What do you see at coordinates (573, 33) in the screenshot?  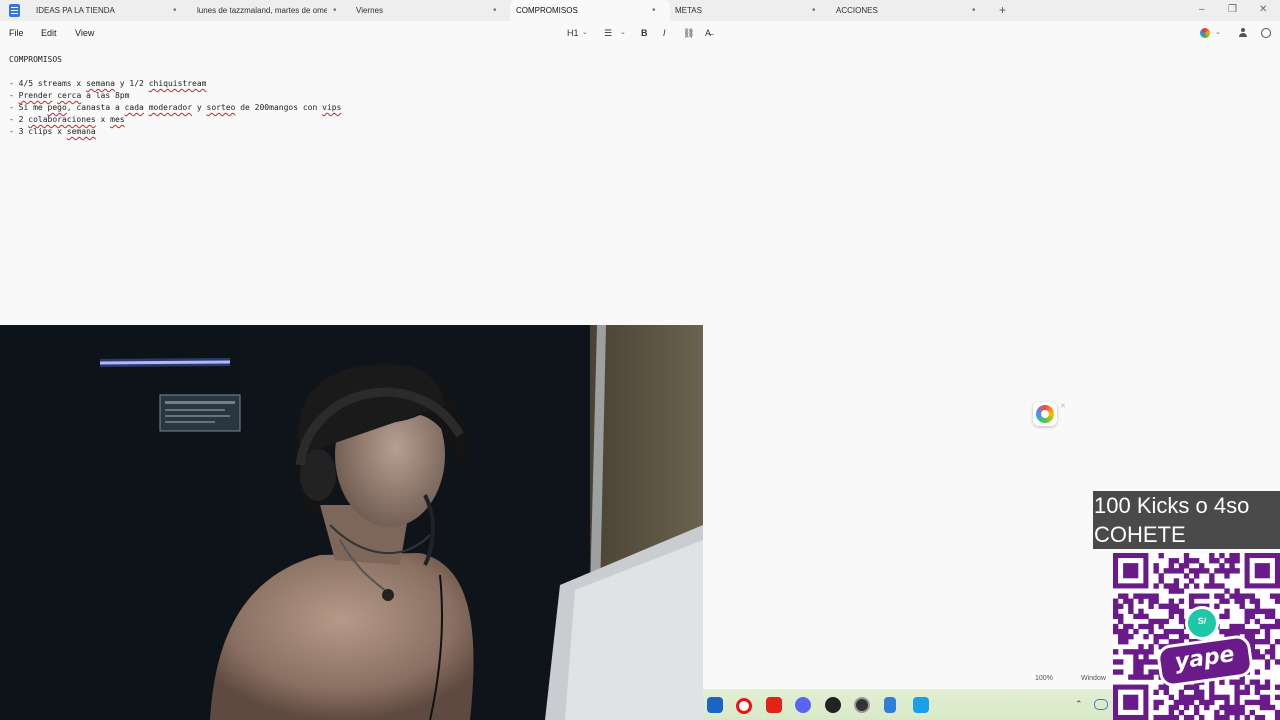 I see `heading-dropdown: H1` at bounding box center [573, 33].